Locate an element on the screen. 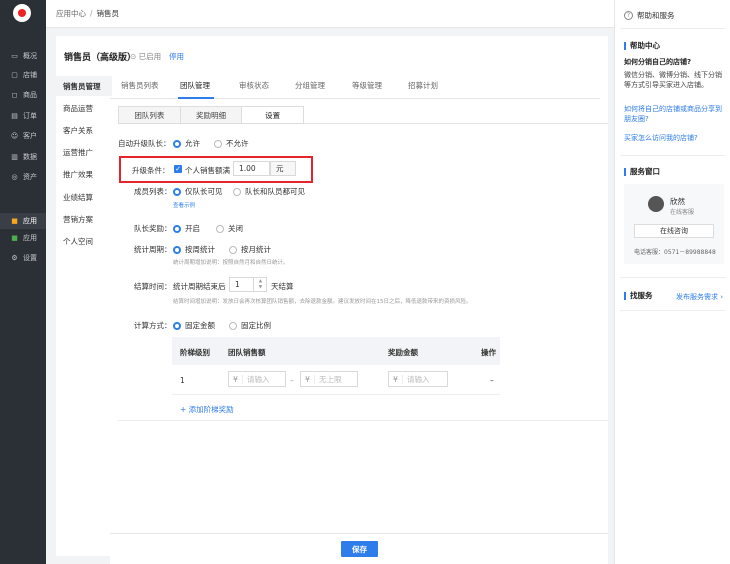 The width and height of the screenshot is (730, 564). nav-label: 应用 is located at coordinates (30, 221).